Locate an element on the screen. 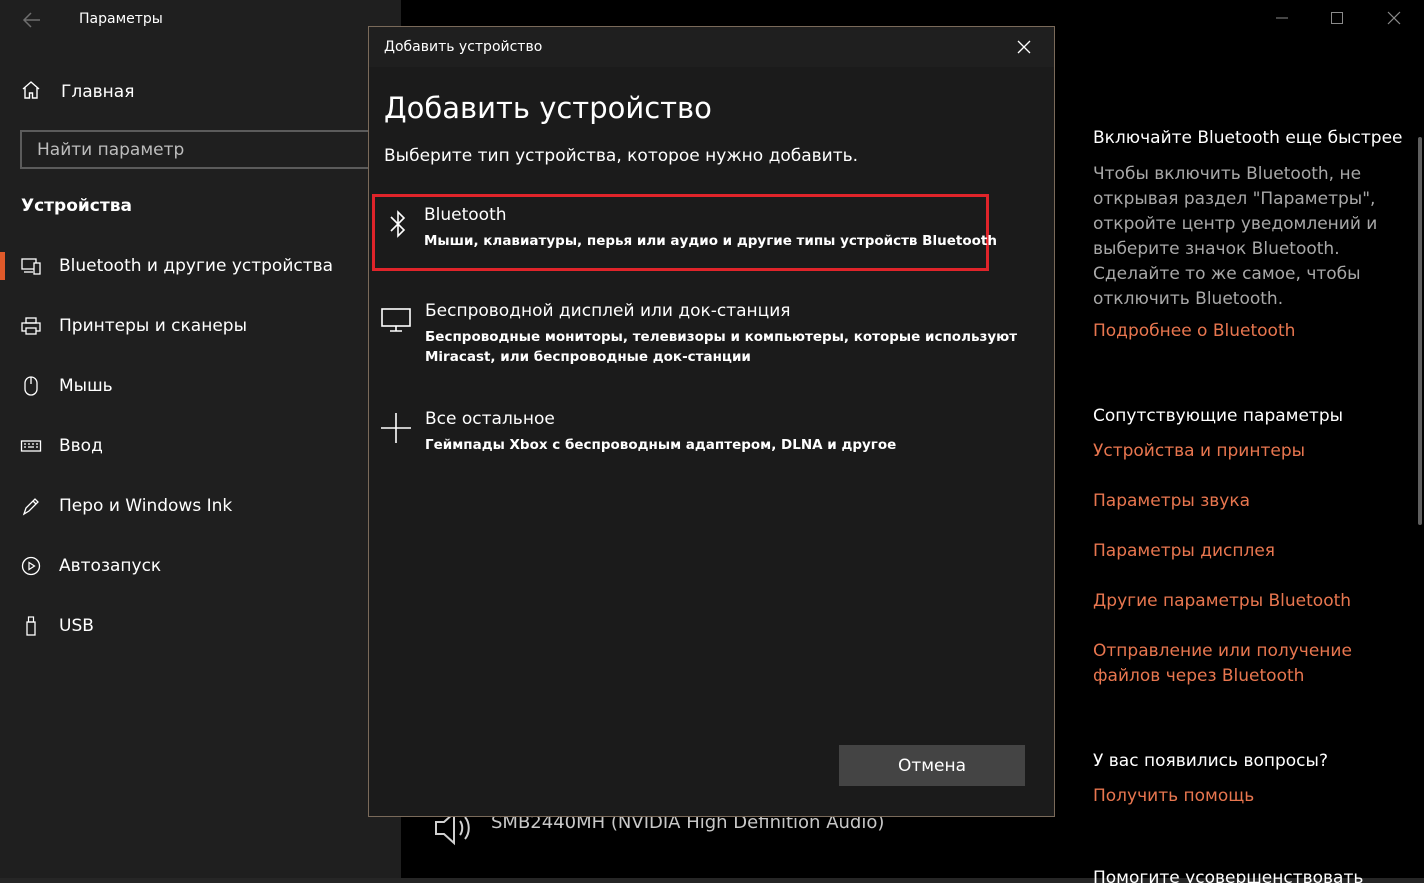 Image resolution: width=1424 pixels, height=883 pixels. get-help-link: Получить помощь is located at coordinates (1243, 796).